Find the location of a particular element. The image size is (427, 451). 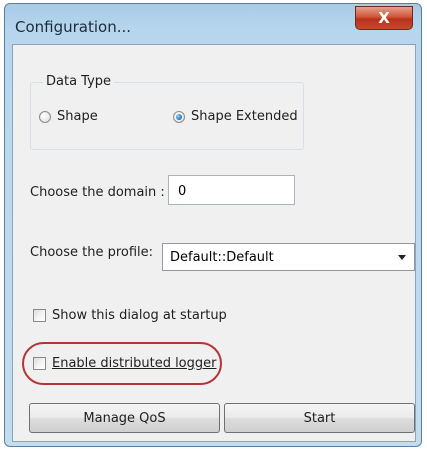

manage-qos-button: Manage QoS is located at coordinates (124, 418).